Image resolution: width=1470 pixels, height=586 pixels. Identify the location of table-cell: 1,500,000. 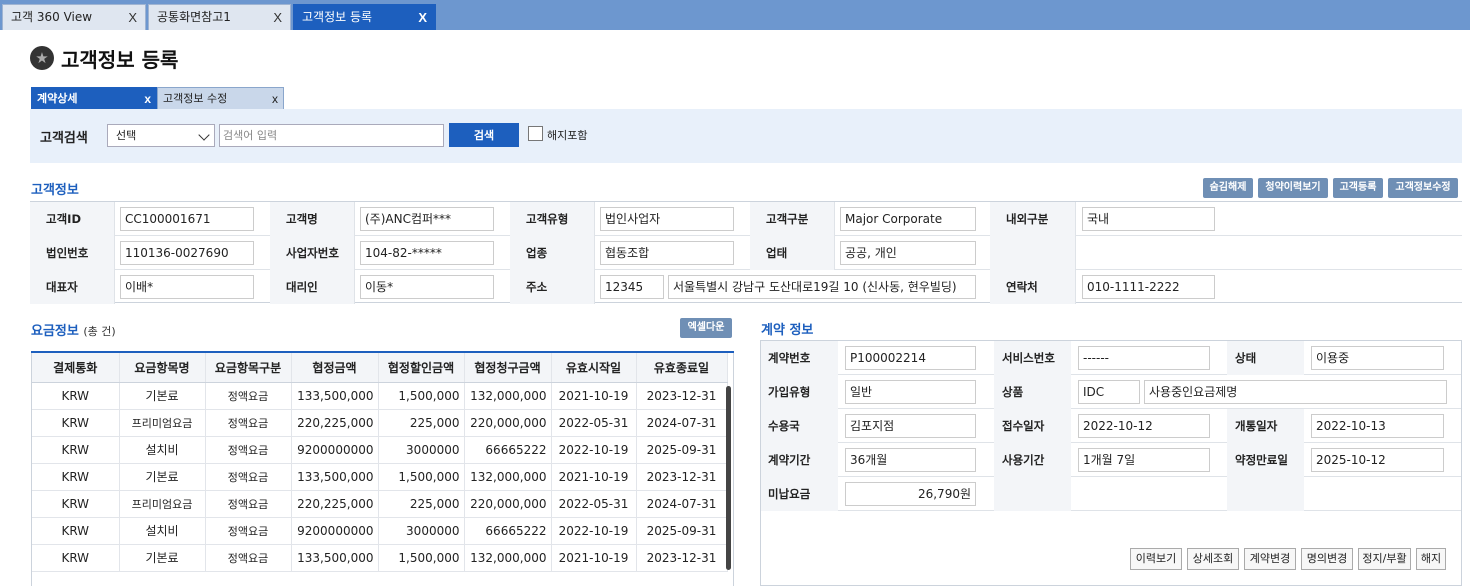
(421, 396).